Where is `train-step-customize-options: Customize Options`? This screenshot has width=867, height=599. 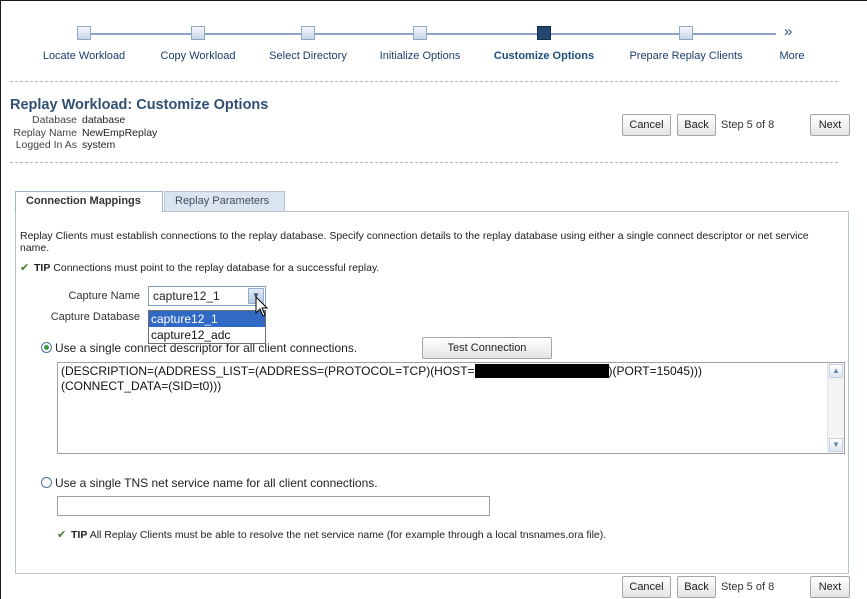 train-step-customize-options: Customize Options is located at coordinates (544, 56).